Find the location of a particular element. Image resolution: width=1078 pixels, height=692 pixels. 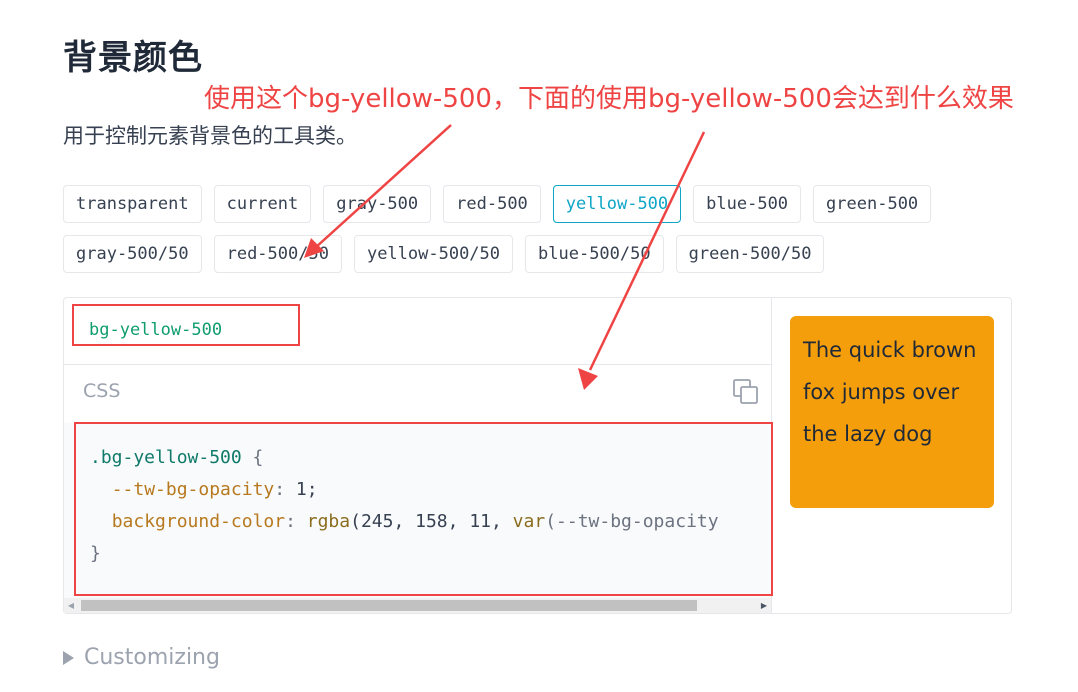

language-label: CSS is located at coordinates (102, 391).